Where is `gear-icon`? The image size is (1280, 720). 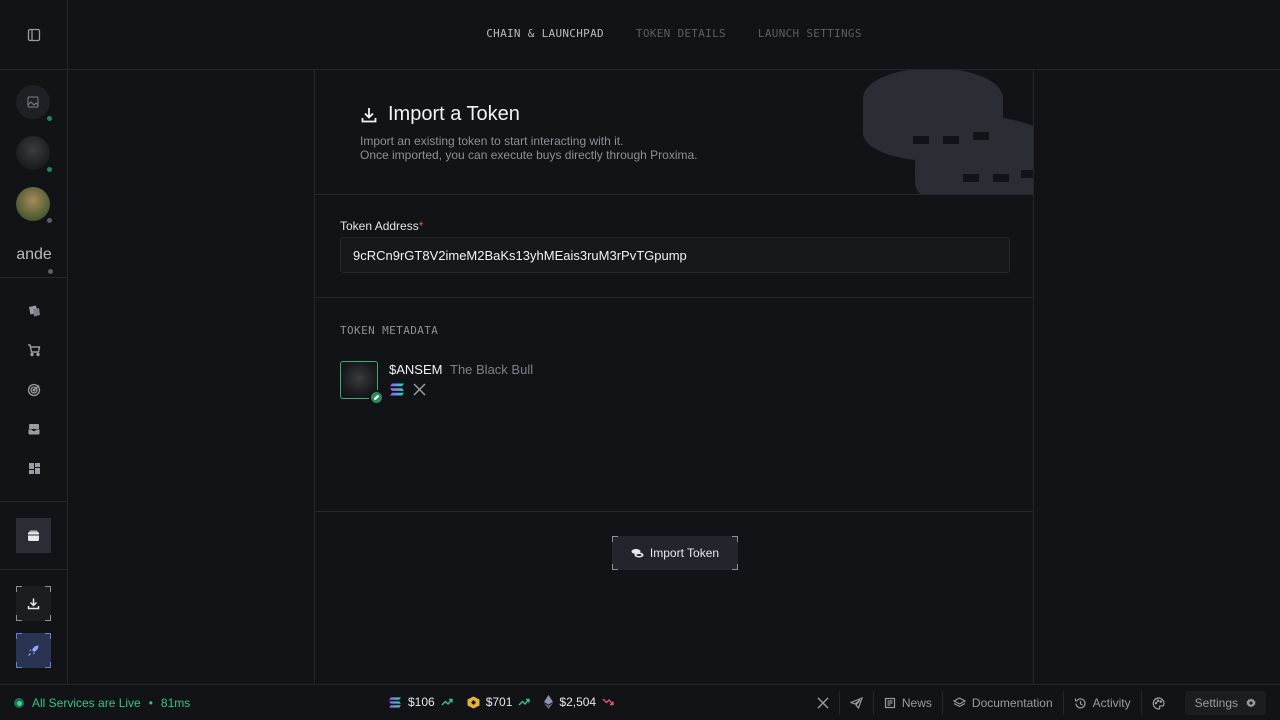
gear-icon is located at coordinates (1251, 703).